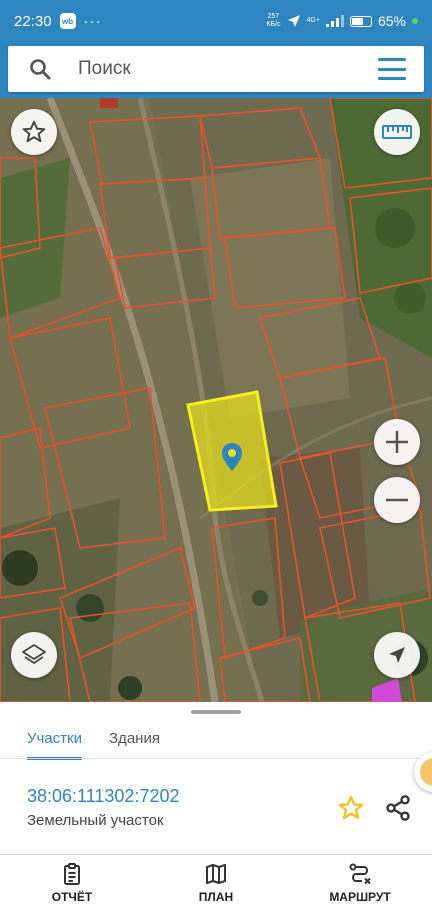  What do you see at coordinates (92, 21) in the screenshot?
I see `overflow-dots: ···` at bounding box center [92, 21].